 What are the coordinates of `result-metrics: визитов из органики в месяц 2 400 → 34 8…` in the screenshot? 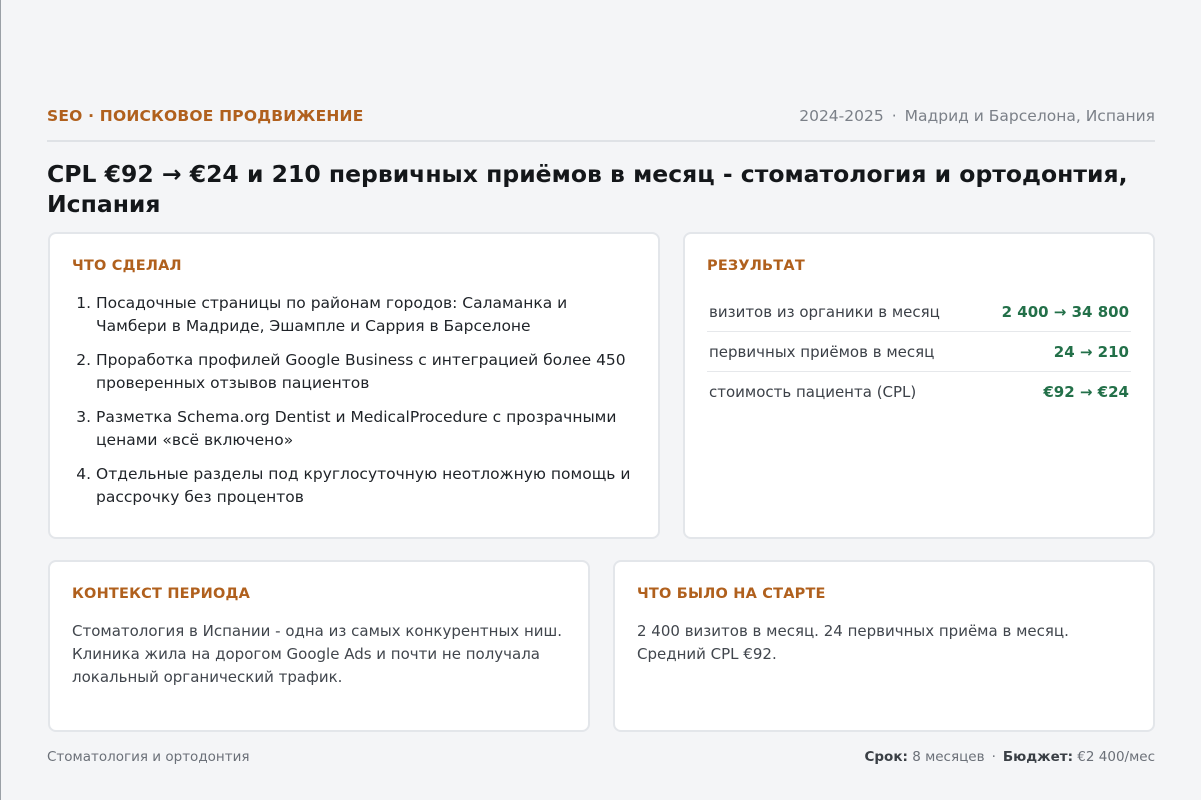 It's located at (919, 352).